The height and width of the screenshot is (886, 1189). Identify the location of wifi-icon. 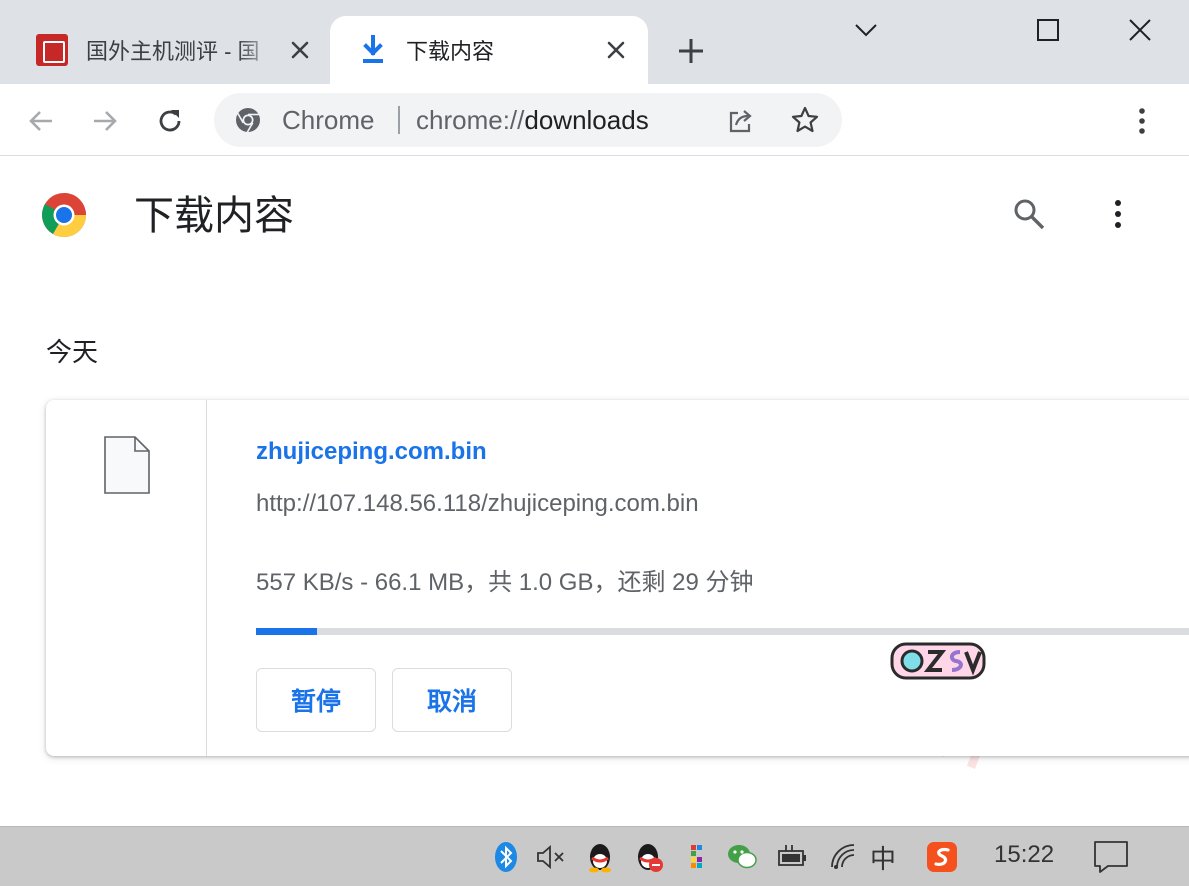
(844, 857).